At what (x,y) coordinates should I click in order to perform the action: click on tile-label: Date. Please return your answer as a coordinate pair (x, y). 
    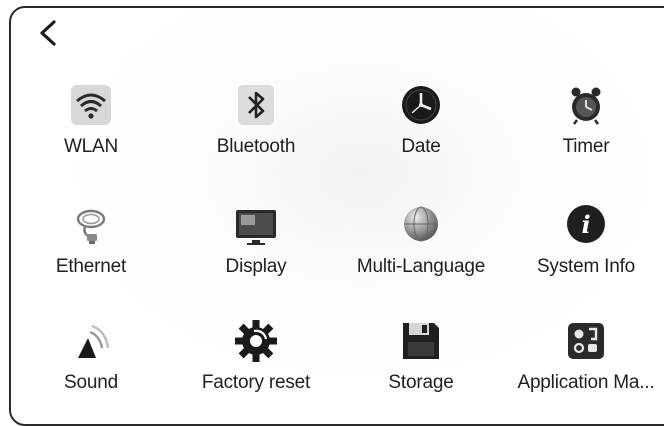
    Looking at the image, I should click on (421, 146).